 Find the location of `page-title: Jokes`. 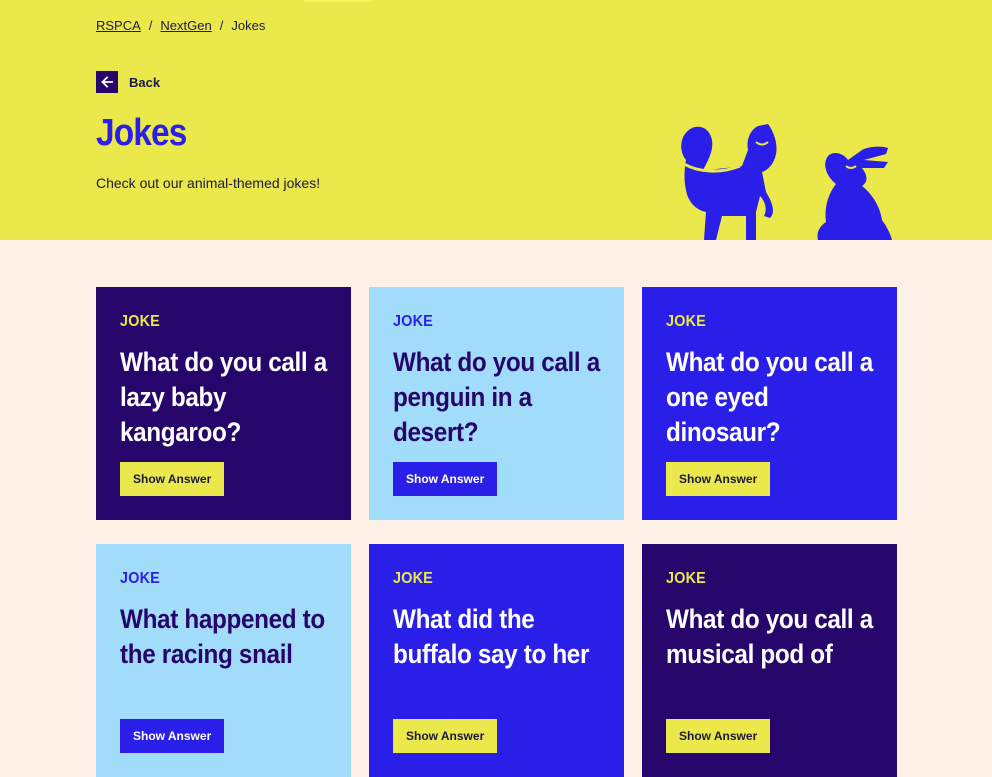

page-title: Jokes is located at coordinates (141, 133).